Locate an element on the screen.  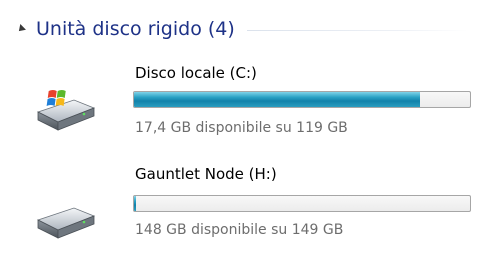
system-hard-drive-icon is located at coordinates (66, 110).